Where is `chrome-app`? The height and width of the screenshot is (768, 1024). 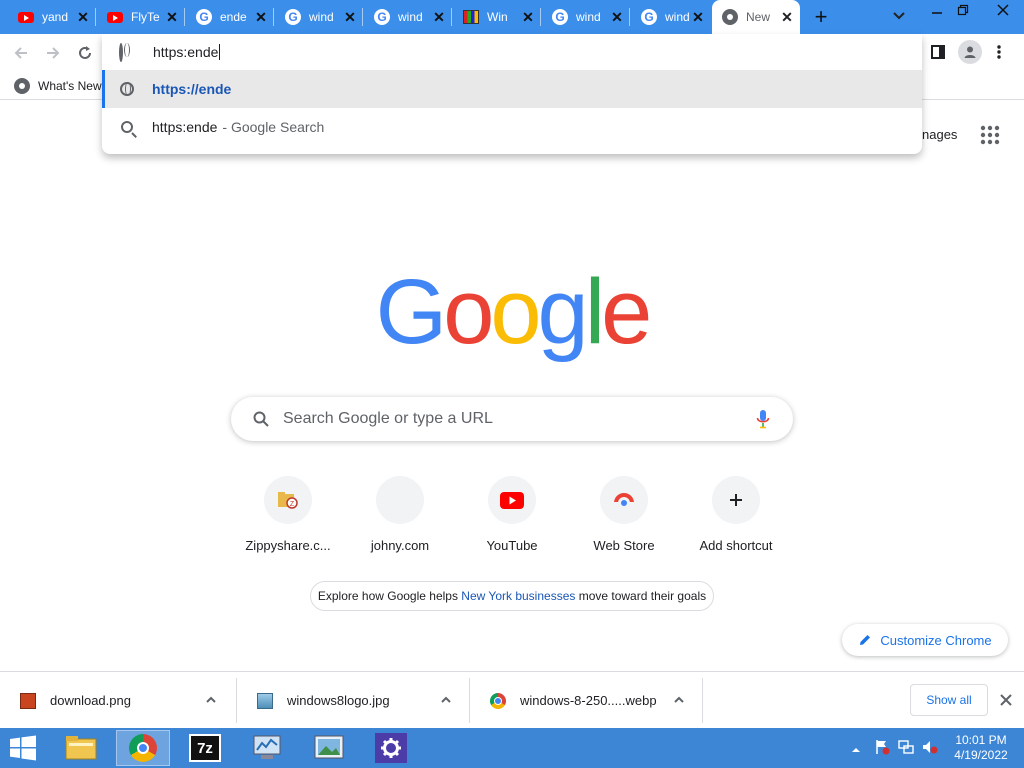
chrome-app is located at coordinates (143, 748).